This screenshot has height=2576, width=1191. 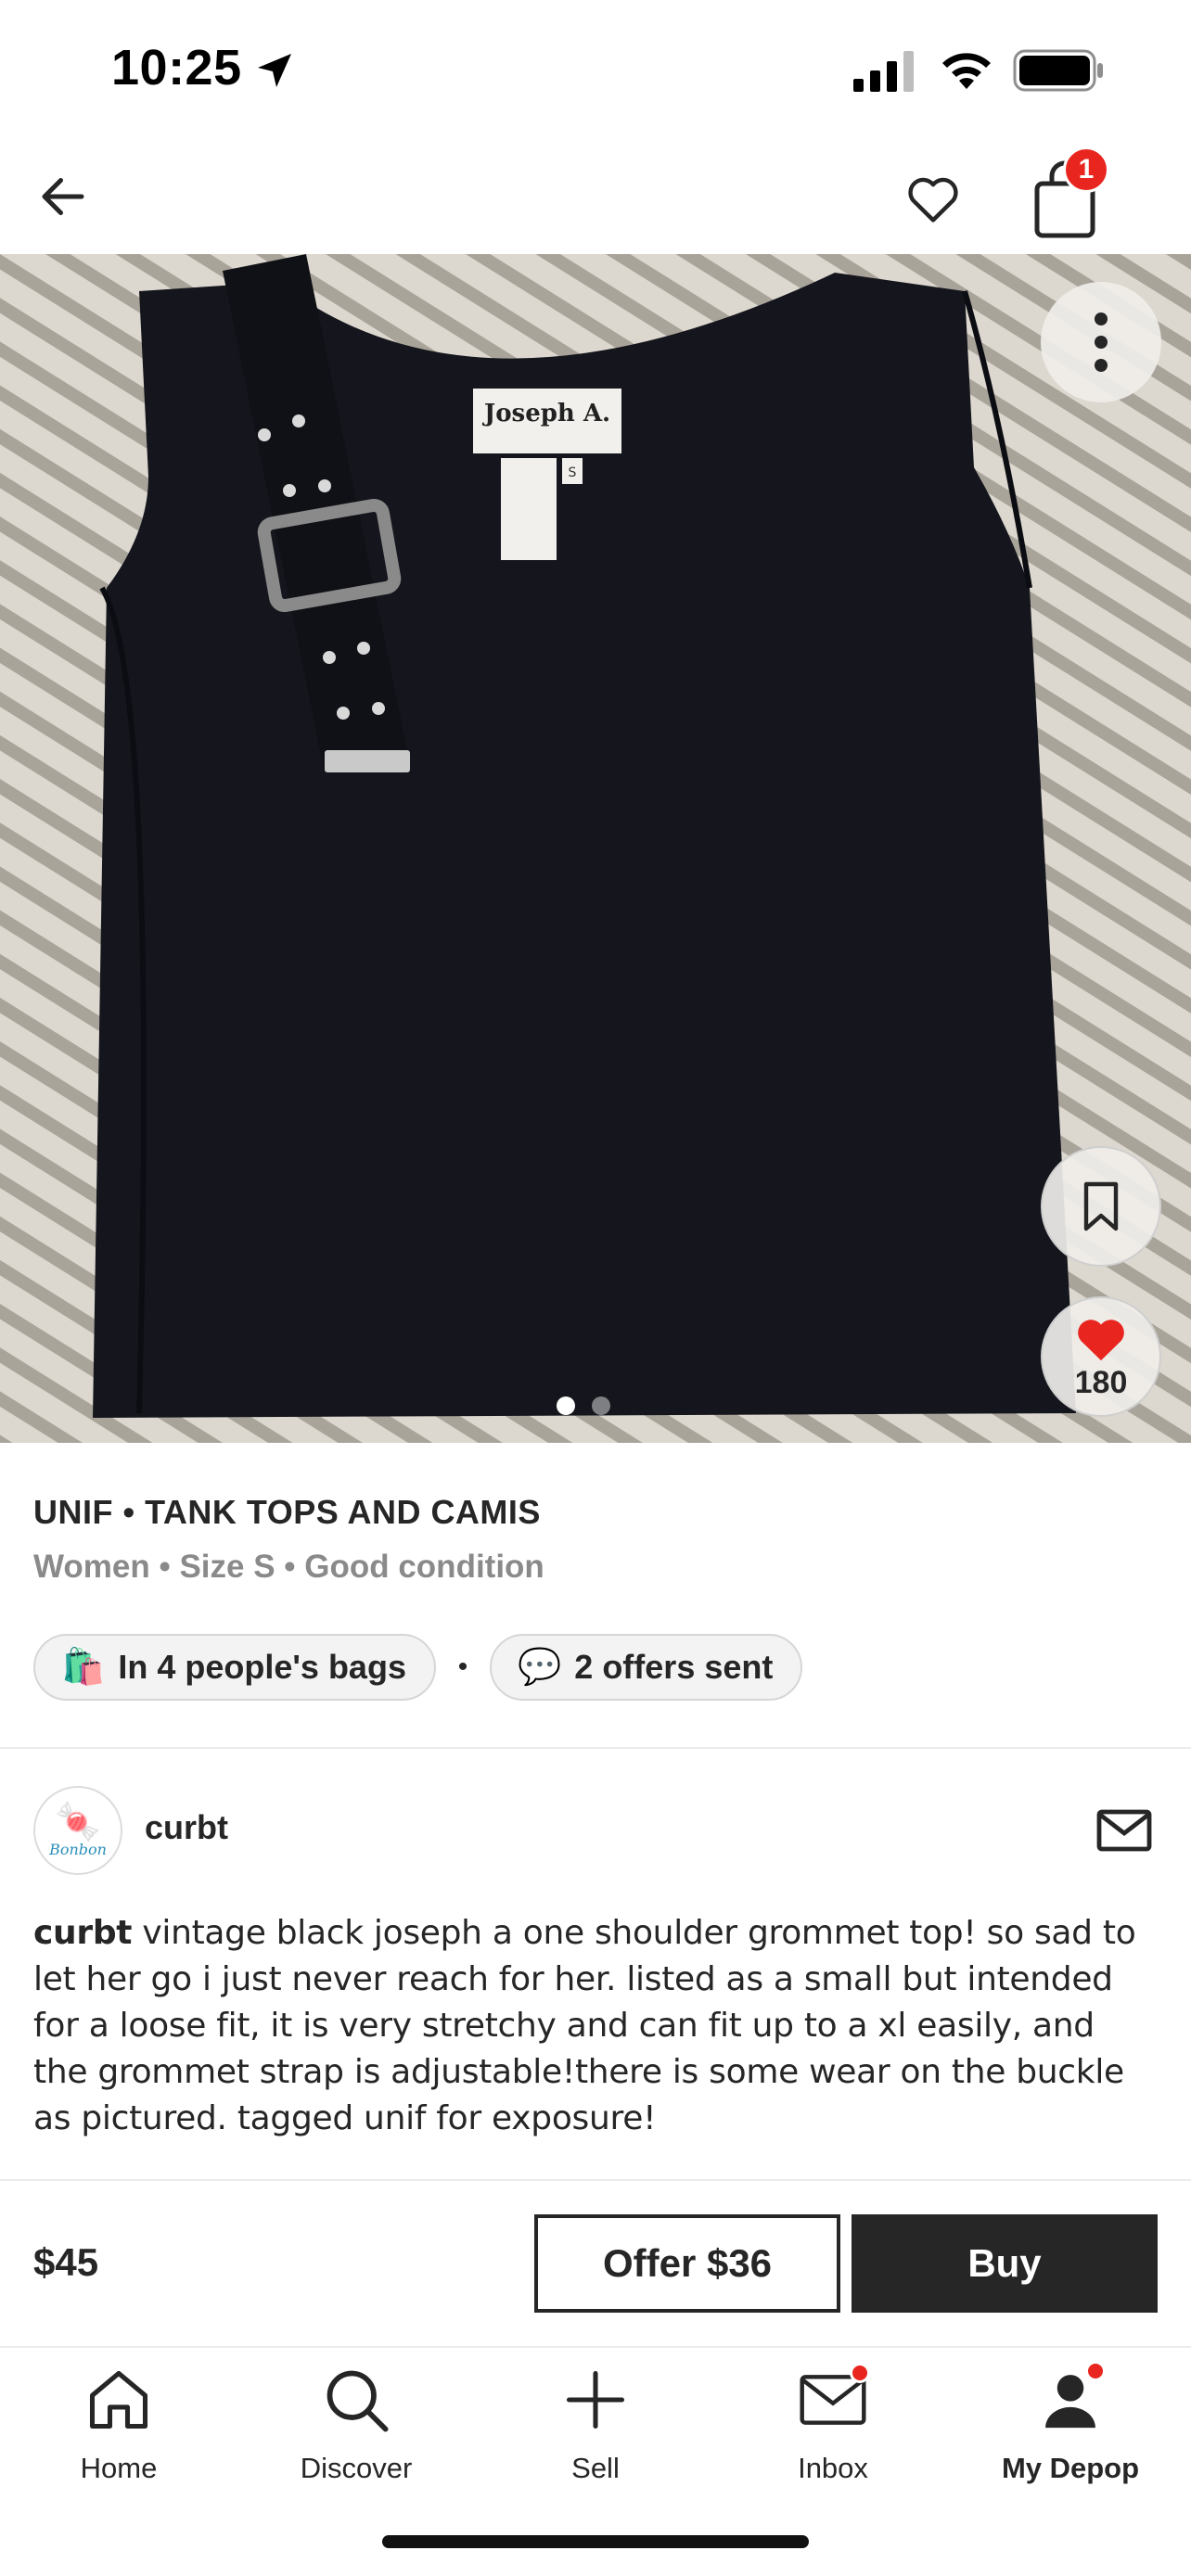 I want to click on make-offer-button: Offer $36, so click(x=687, y=2263).